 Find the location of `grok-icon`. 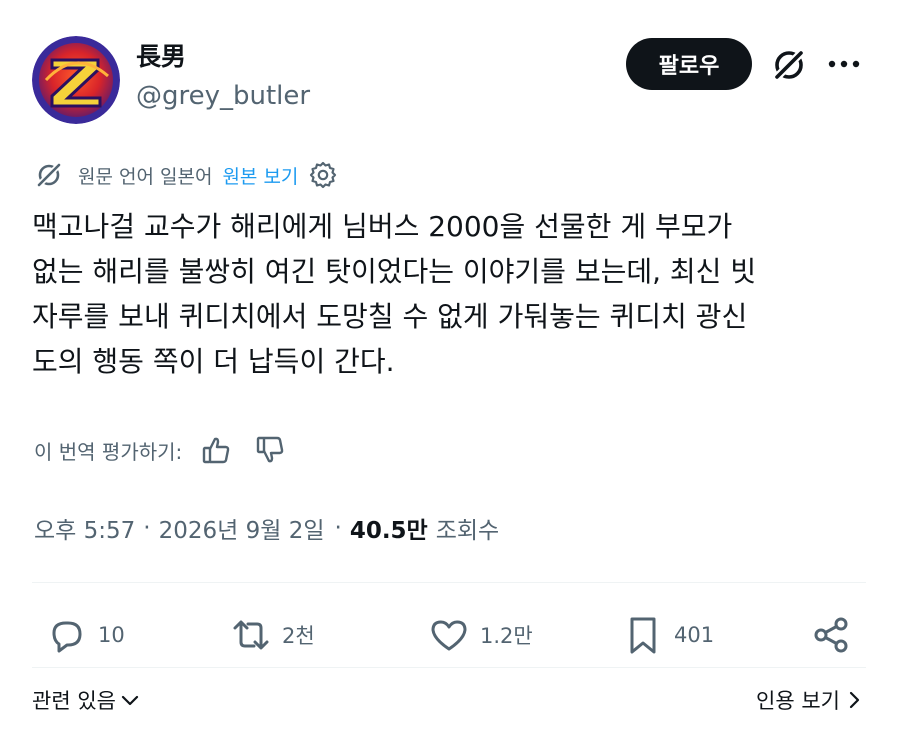

grok-icon is located at coordinates (789, 65).